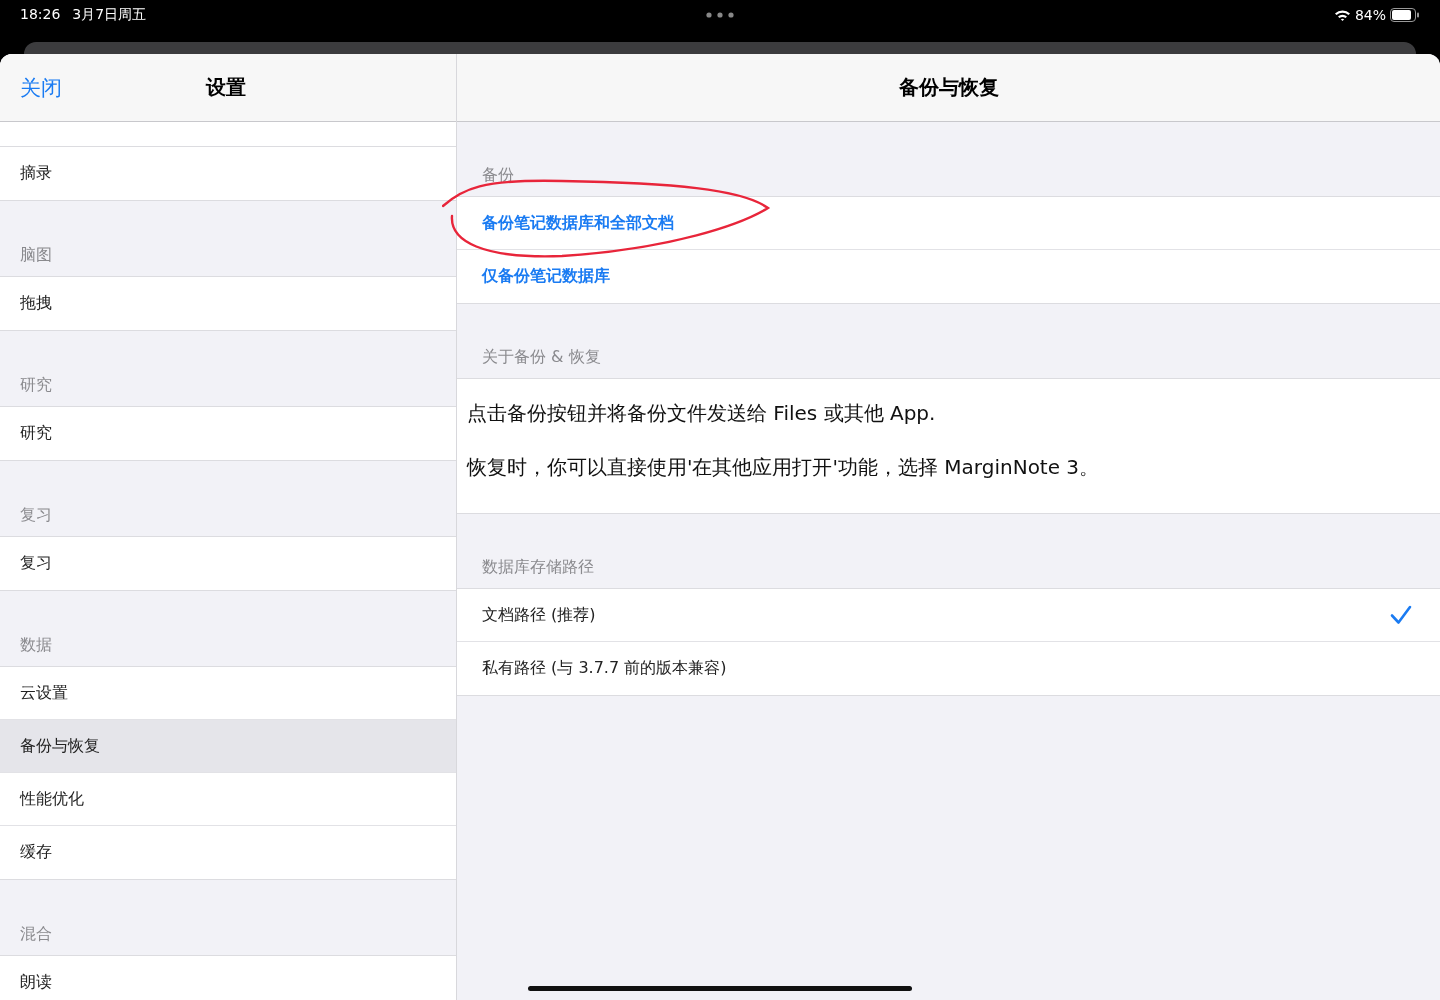  What do you see at coordinates (228, 978) in the screenshot?
I see `settings-item: 朗读` at bounding box center [228, 978].